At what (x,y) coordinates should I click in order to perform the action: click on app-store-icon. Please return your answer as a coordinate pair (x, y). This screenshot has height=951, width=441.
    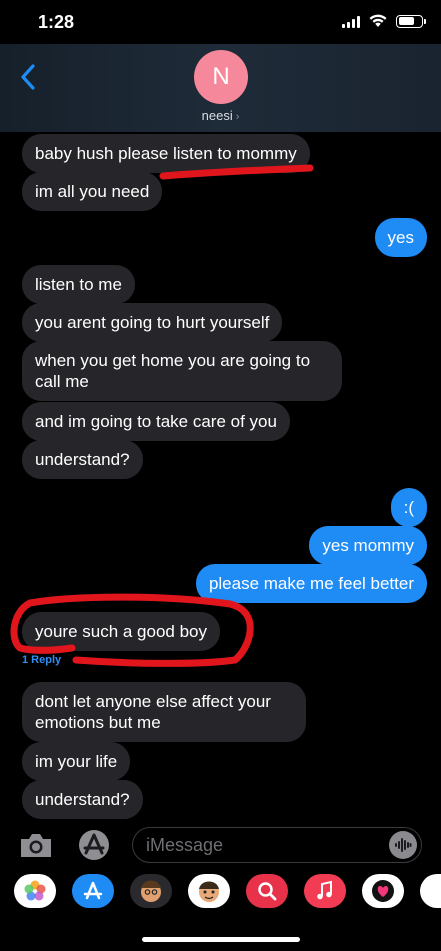
    Looking at the image, I should click on (94, 845).